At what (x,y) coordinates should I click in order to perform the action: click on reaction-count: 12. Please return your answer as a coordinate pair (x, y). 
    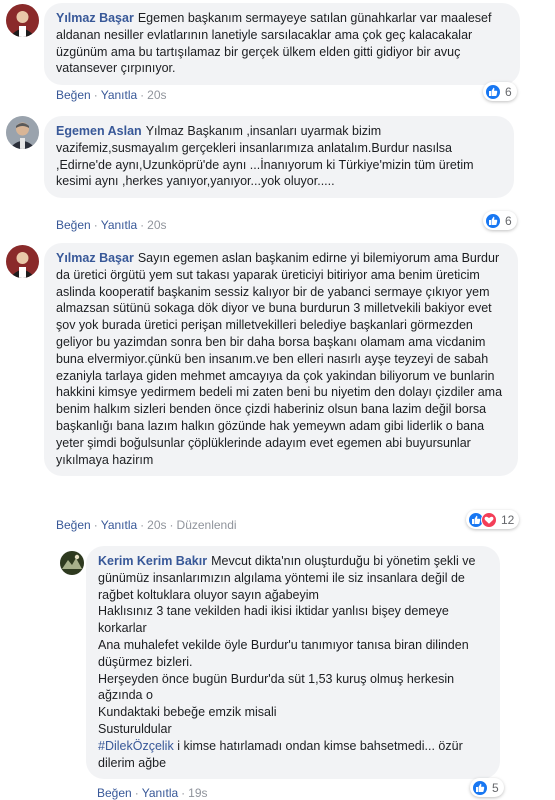
    Looking at the image, I should click on (508, 519).